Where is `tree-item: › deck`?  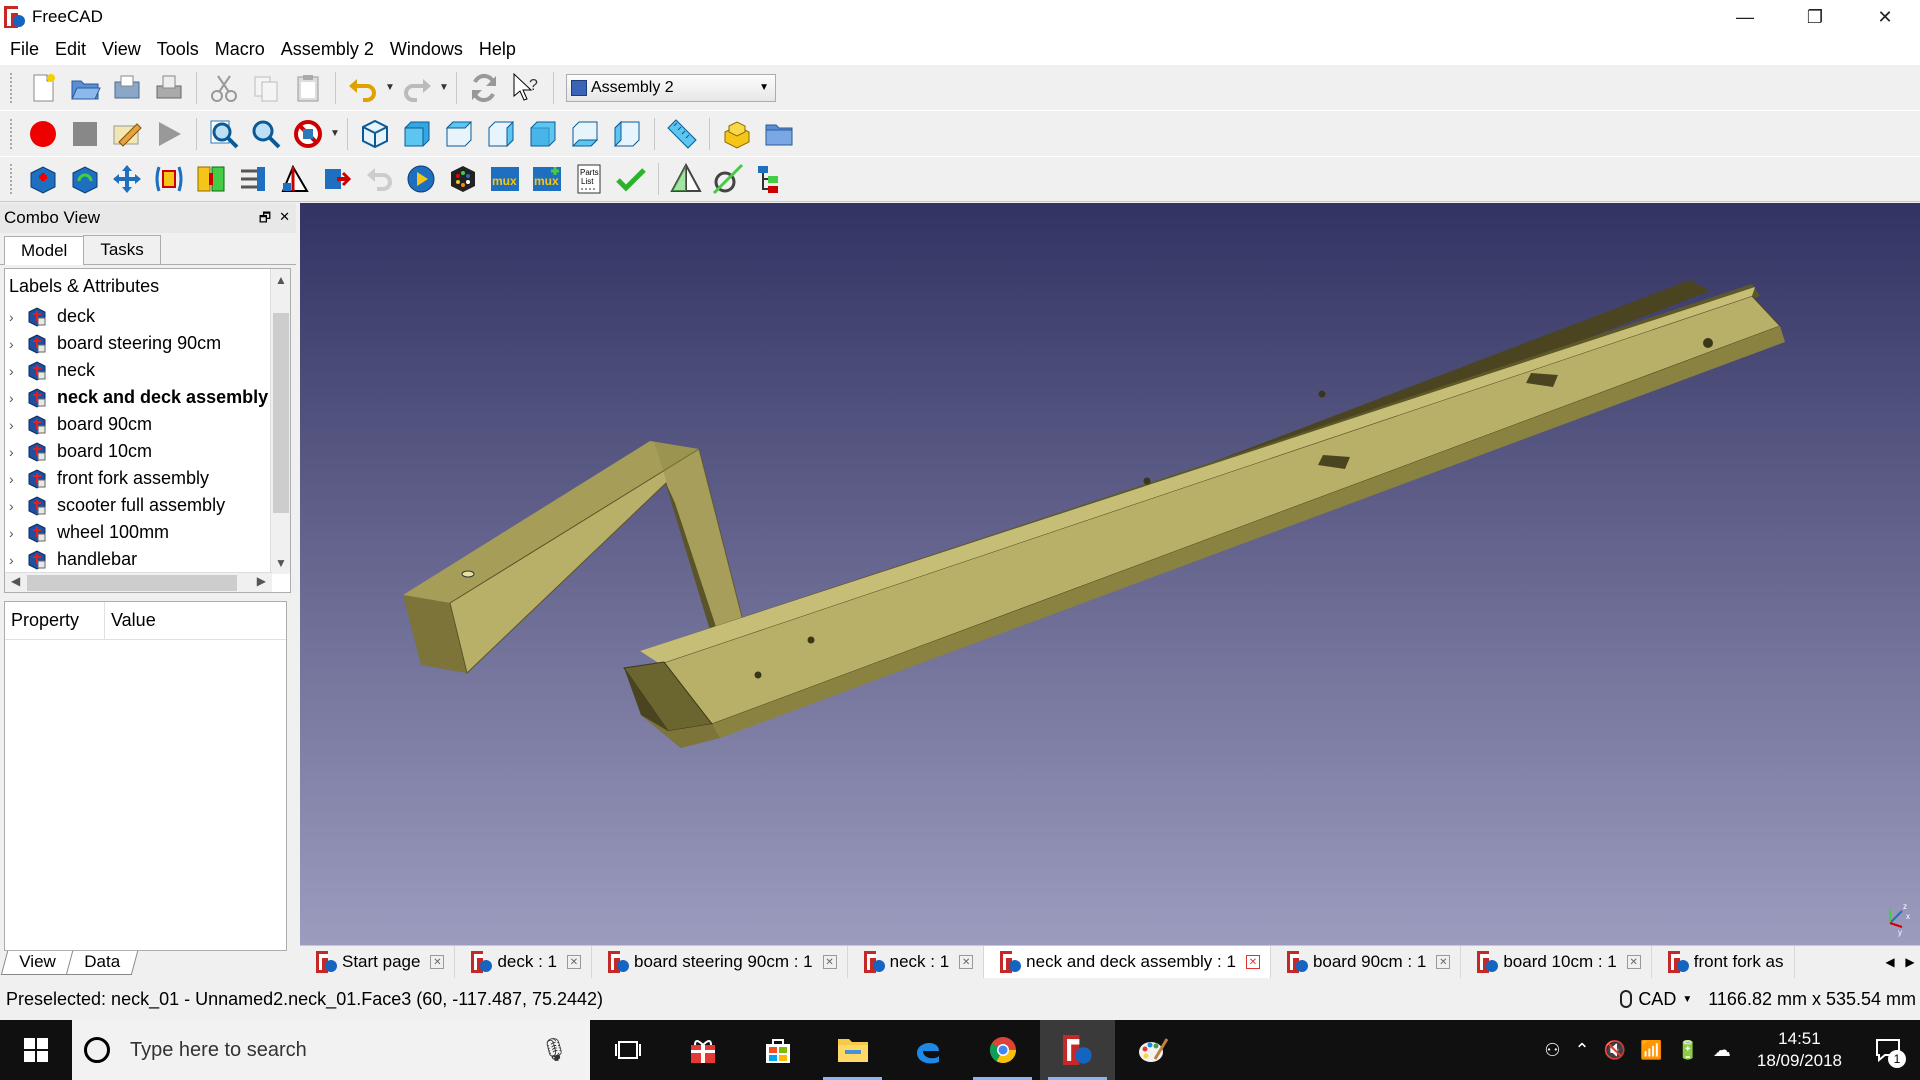
tree-item: › deck is located at coordinates (147, 316).